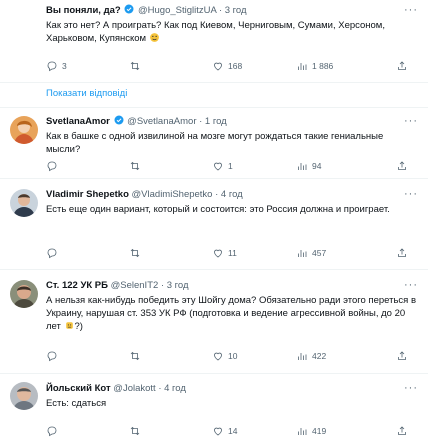  I want to click on tweet-actions: 10 422, so click(233, 357).